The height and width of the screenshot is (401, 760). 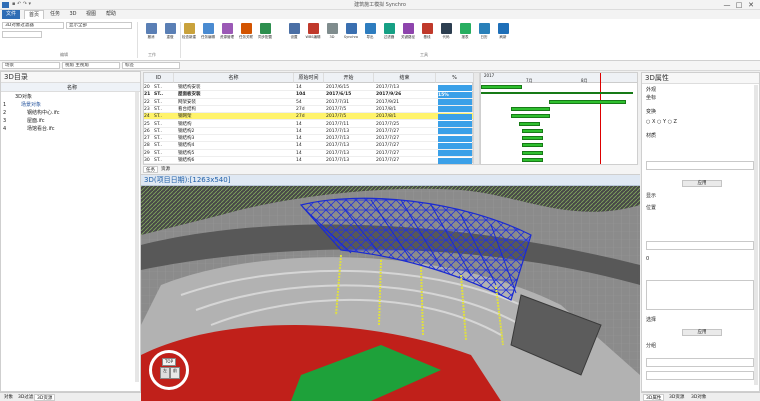 What do you see at coordinates (208, 35) in the screenshot?
I see `ribbon-button-3: 任务编辑` at bounding box center [208, 35].